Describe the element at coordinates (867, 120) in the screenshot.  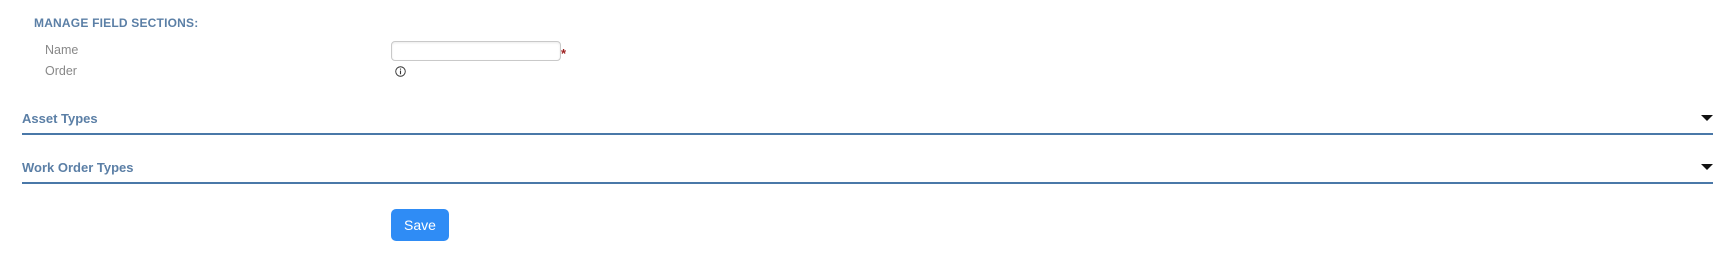
I see `asset-types-accordion: Asset Types` at that location.